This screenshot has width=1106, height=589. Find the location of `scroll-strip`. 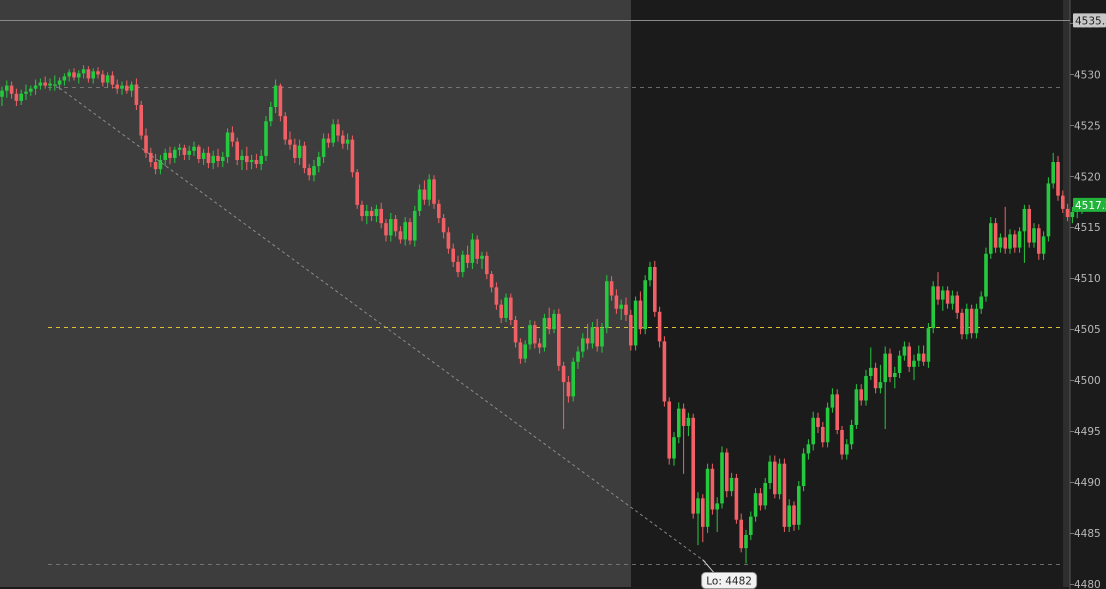

scroll-strip is located at coordinates (1066, 293).